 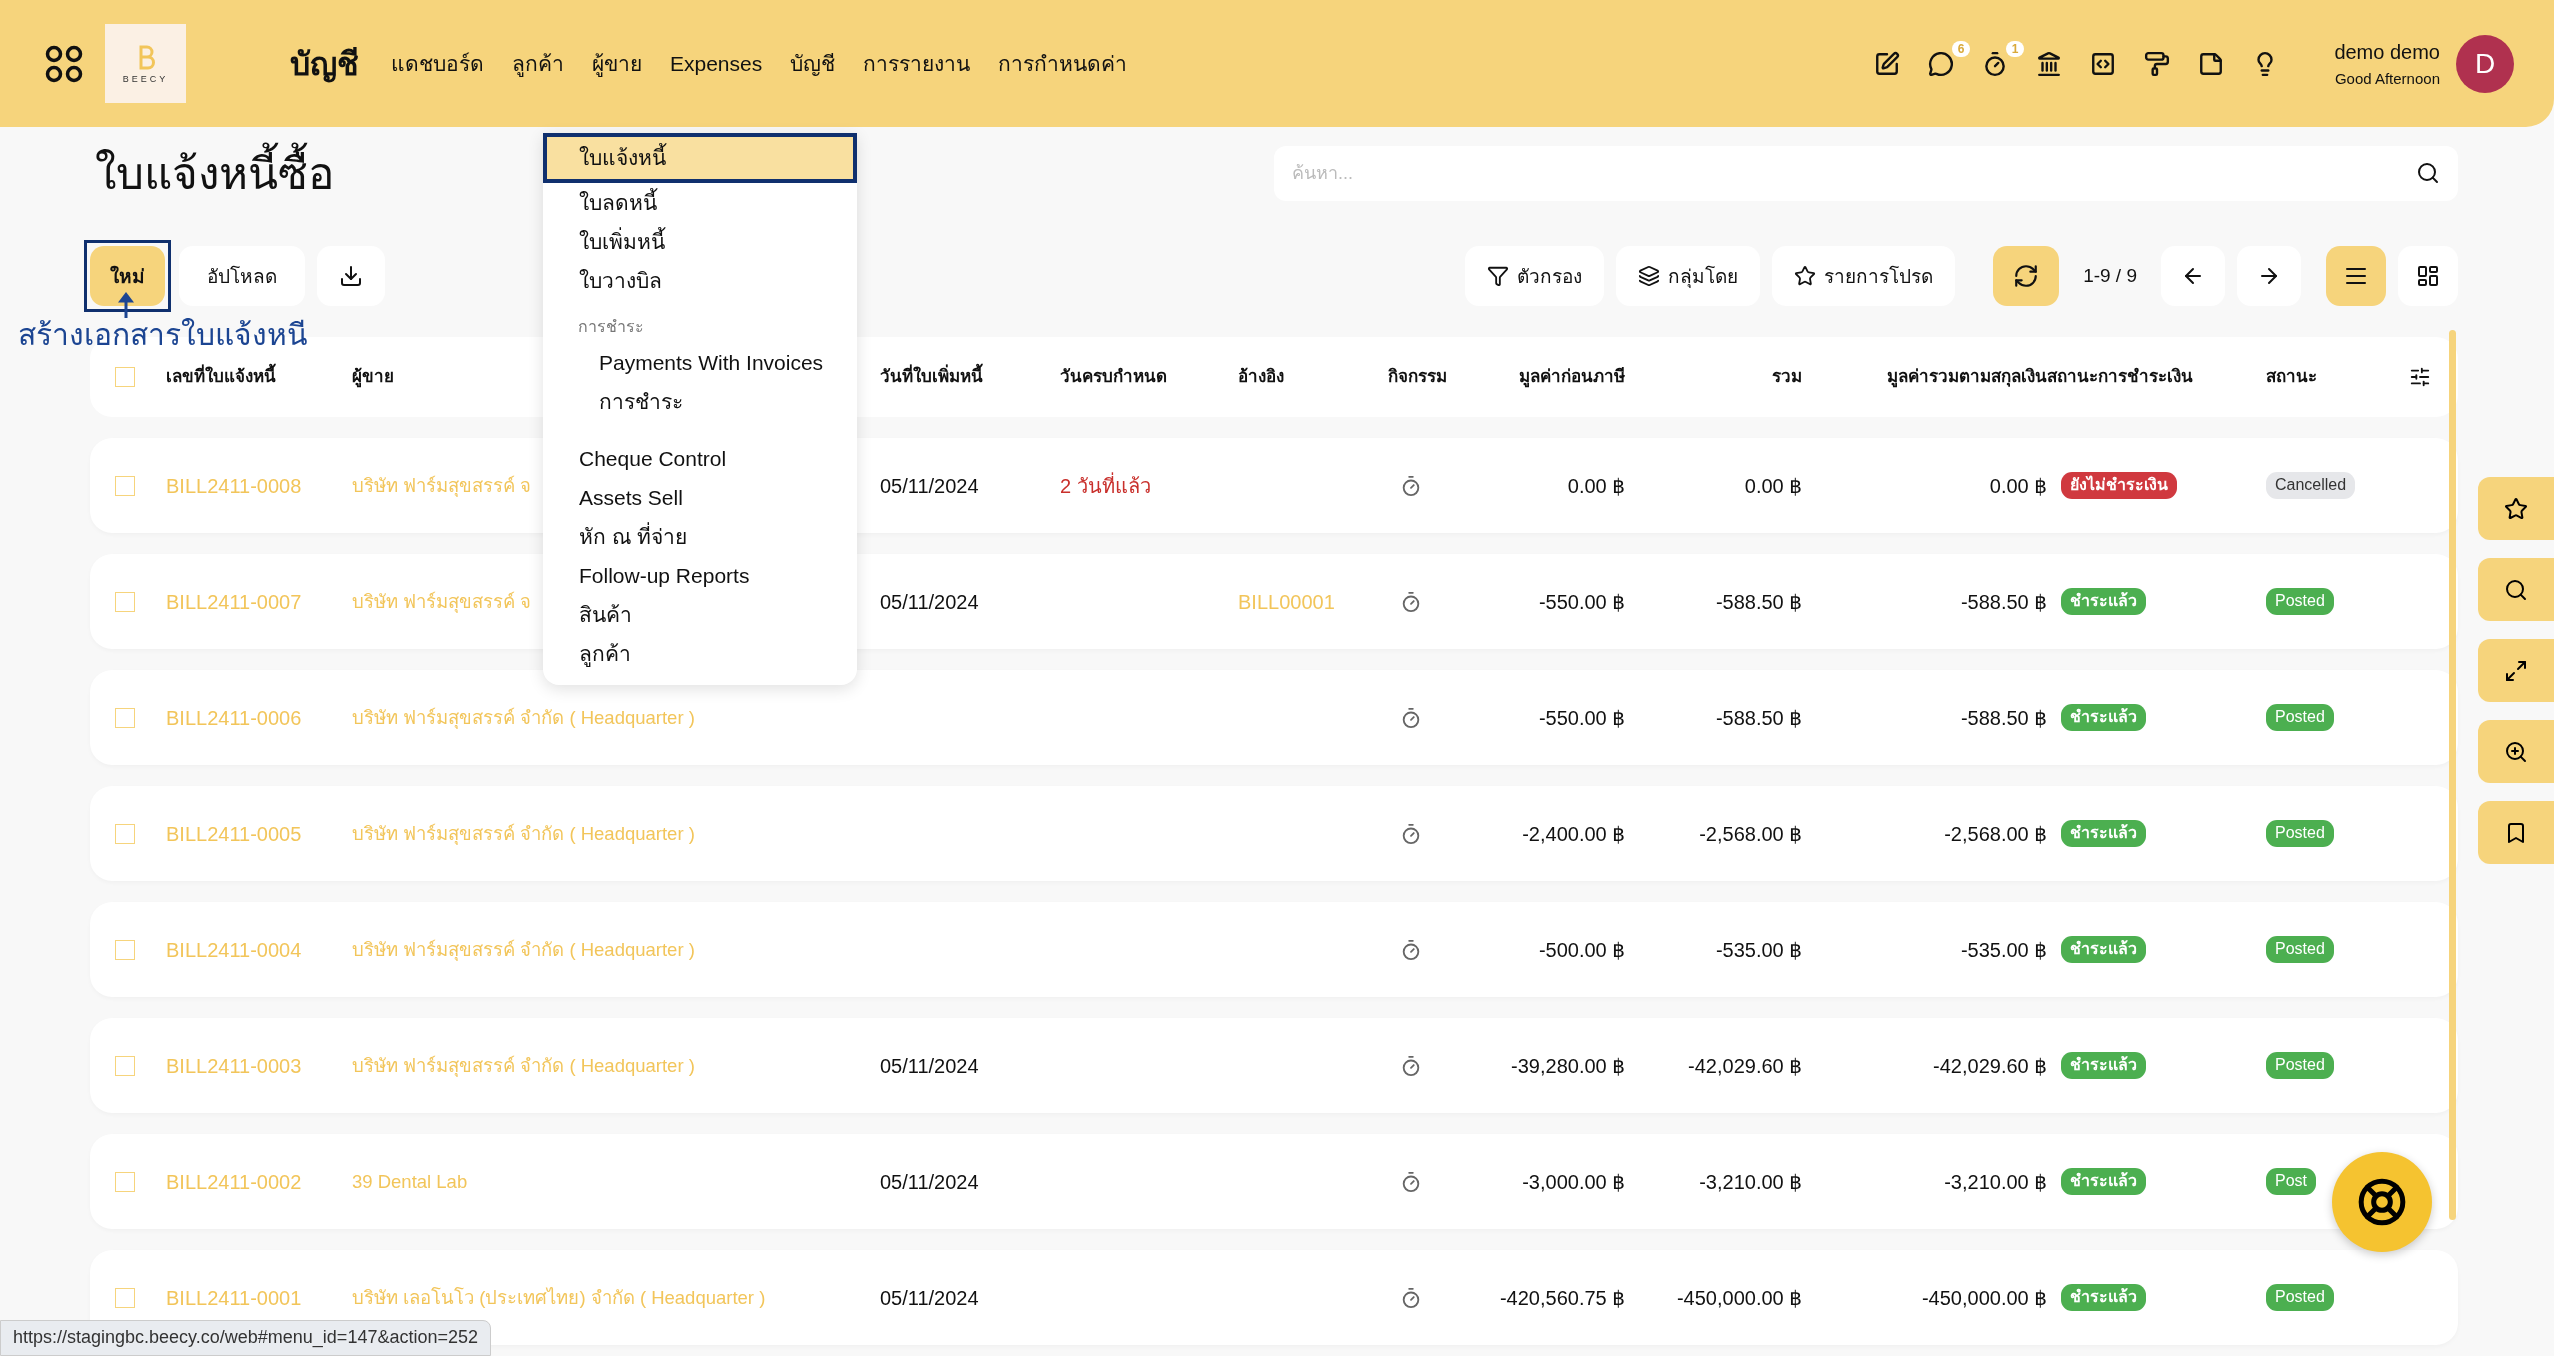 What do you see at coordinates (2356, 276) in the screenshot?
I see `list-view-button` at bounding box center [2356, 276].